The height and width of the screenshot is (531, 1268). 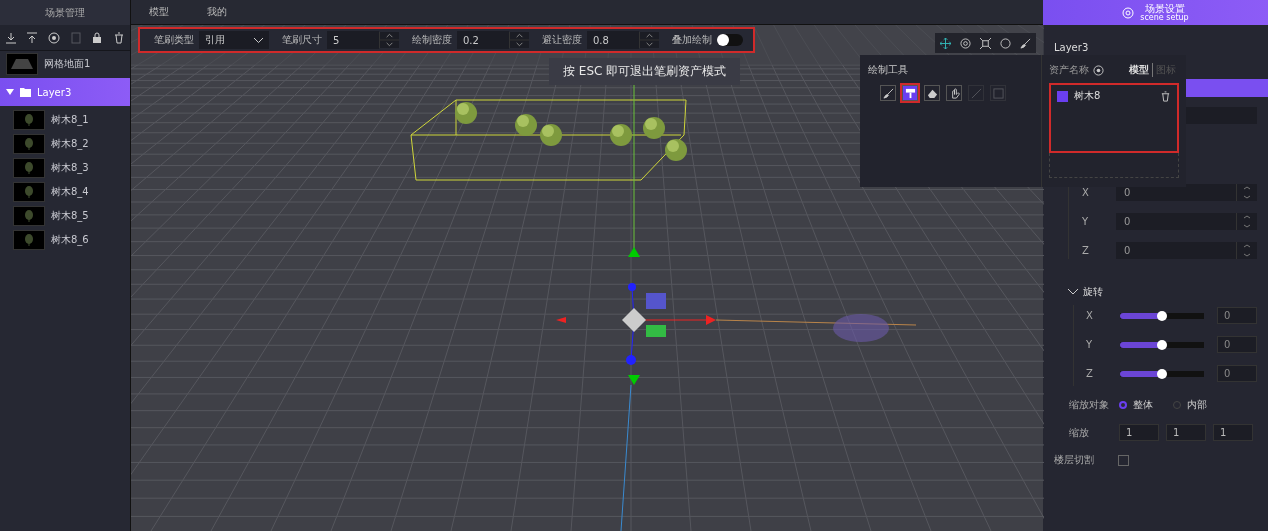 What do you see at coordinates (70, 144) in the screenshot?
I see `item-label: 树木8_2` at bounding box center [70, 144].